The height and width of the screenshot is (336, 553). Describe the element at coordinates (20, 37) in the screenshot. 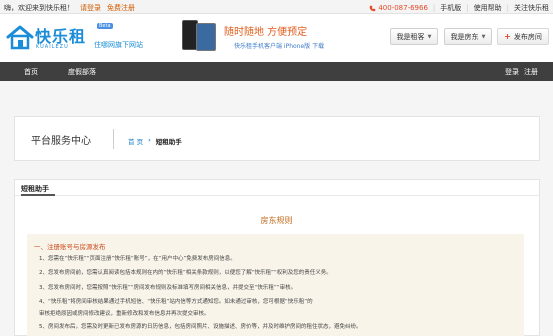

I see `house-logo-icon` at that location.